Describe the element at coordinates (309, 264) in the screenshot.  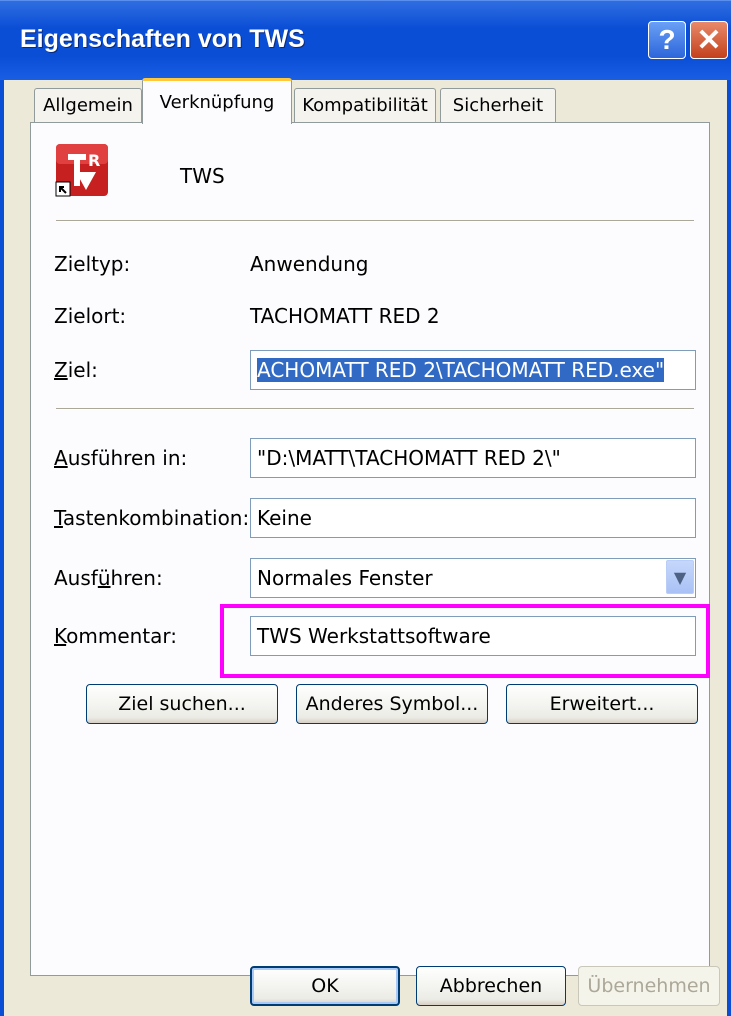
I see `zieltyp-value: Anwendung` at that location.